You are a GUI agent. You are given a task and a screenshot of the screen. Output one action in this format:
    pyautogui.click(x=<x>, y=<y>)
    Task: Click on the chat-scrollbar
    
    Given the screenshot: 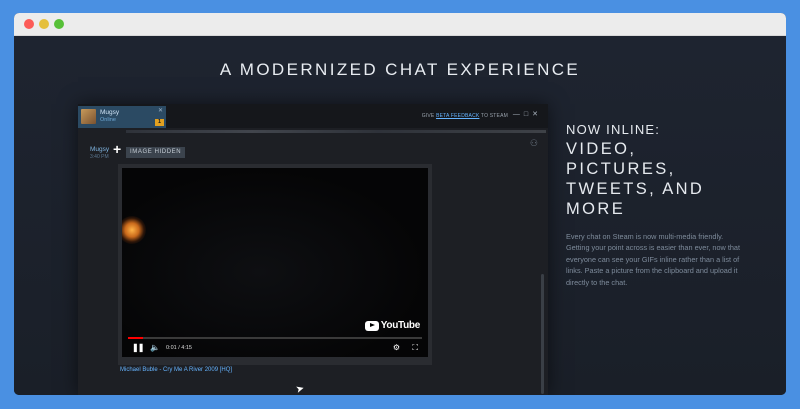 What is the action you would take?
    pyautogui.click(x=542, y=334)
    